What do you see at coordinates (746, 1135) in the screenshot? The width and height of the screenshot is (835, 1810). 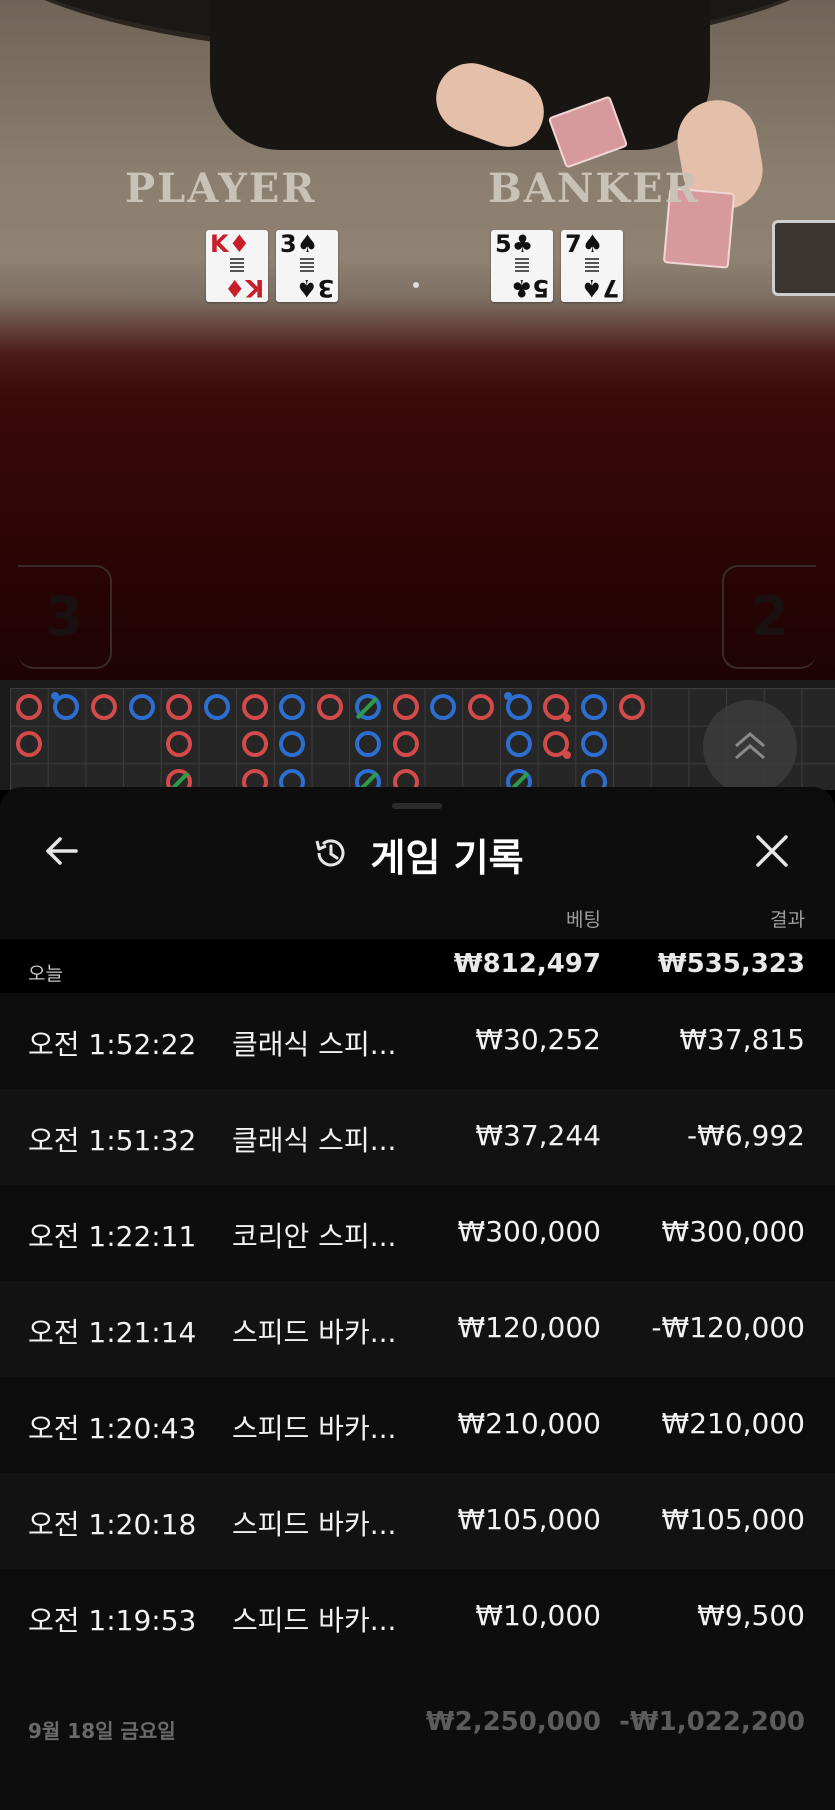 I see `row-result: -₩6,992` at bounding box center [746, 1135].